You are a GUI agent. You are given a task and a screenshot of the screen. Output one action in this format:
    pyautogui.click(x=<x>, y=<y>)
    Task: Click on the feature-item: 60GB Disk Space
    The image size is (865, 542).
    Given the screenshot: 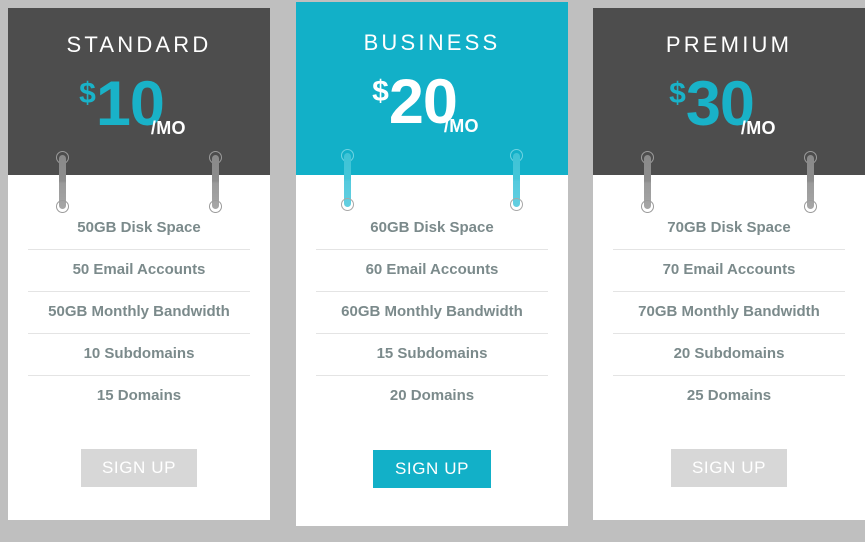 What is the action you would take?
    pyautogui.click(x=432, y=227)
    